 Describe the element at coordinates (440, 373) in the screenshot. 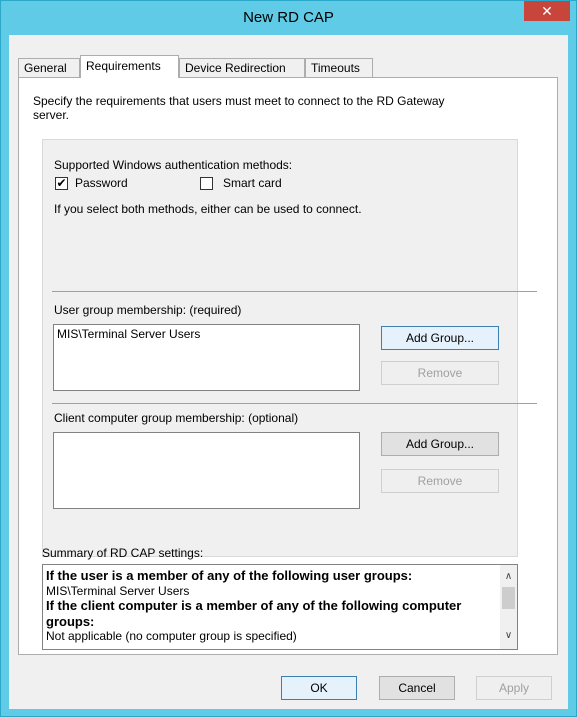

I see `remove-user-group-button: Remove` at that location.